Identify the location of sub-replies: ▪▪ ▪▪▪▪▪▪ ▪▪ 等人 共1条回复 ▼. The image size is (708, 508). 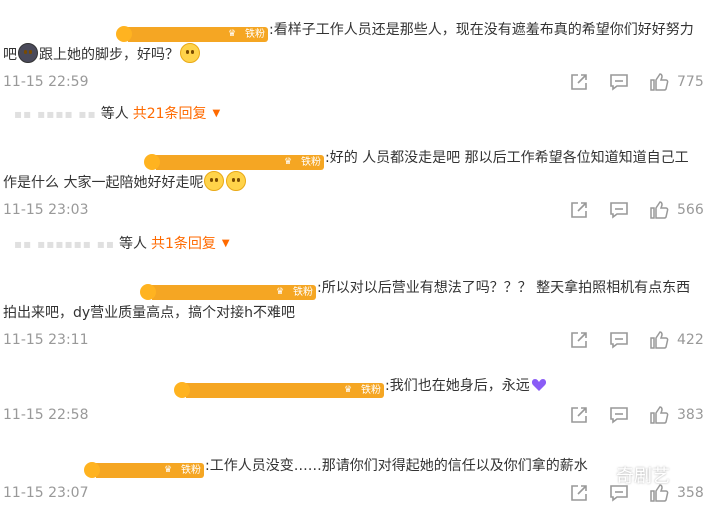
(122, 244).